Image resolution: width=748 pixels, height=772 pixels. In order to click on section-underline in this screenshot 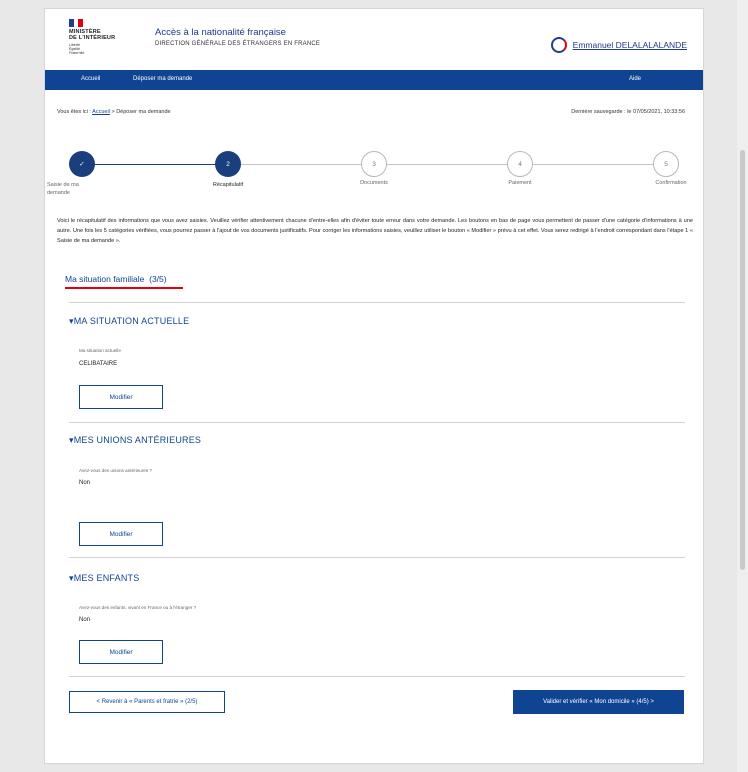, I will do `click(124, 288)`.